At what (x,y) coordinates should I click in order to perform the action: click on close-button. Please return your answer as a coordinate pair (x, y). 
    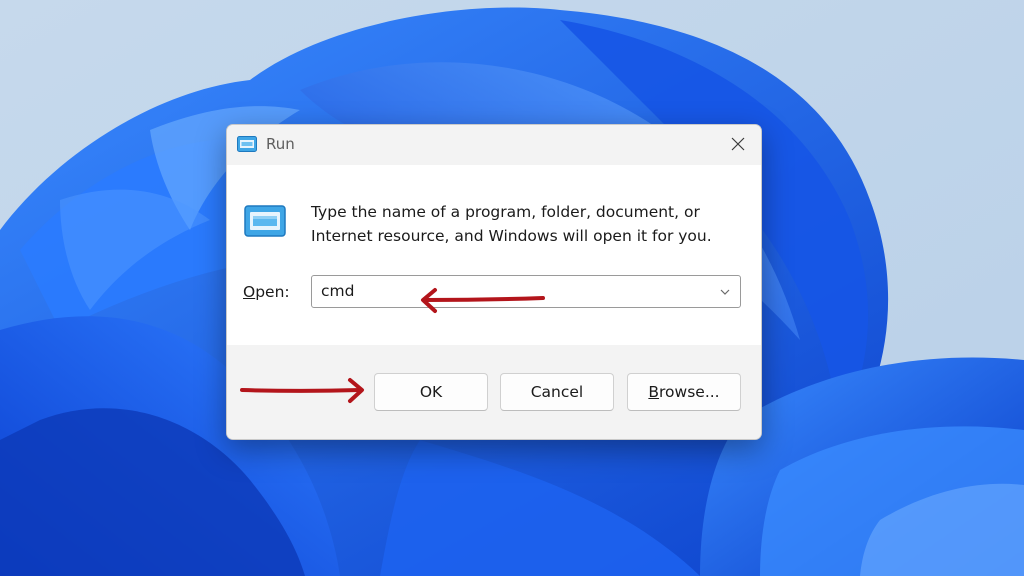
    Looking at the image, I should click on (738, 144).